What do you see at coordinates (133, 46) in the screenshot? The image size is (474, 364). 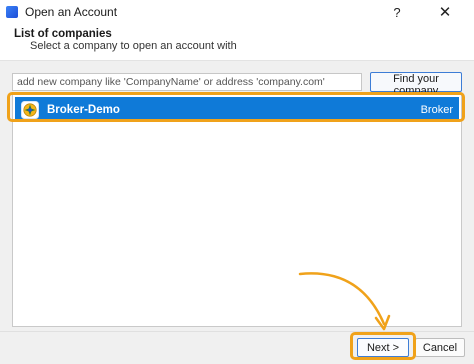 I see `section-subtitle: Select a company to open an account with` at bounding box center [133, 46].